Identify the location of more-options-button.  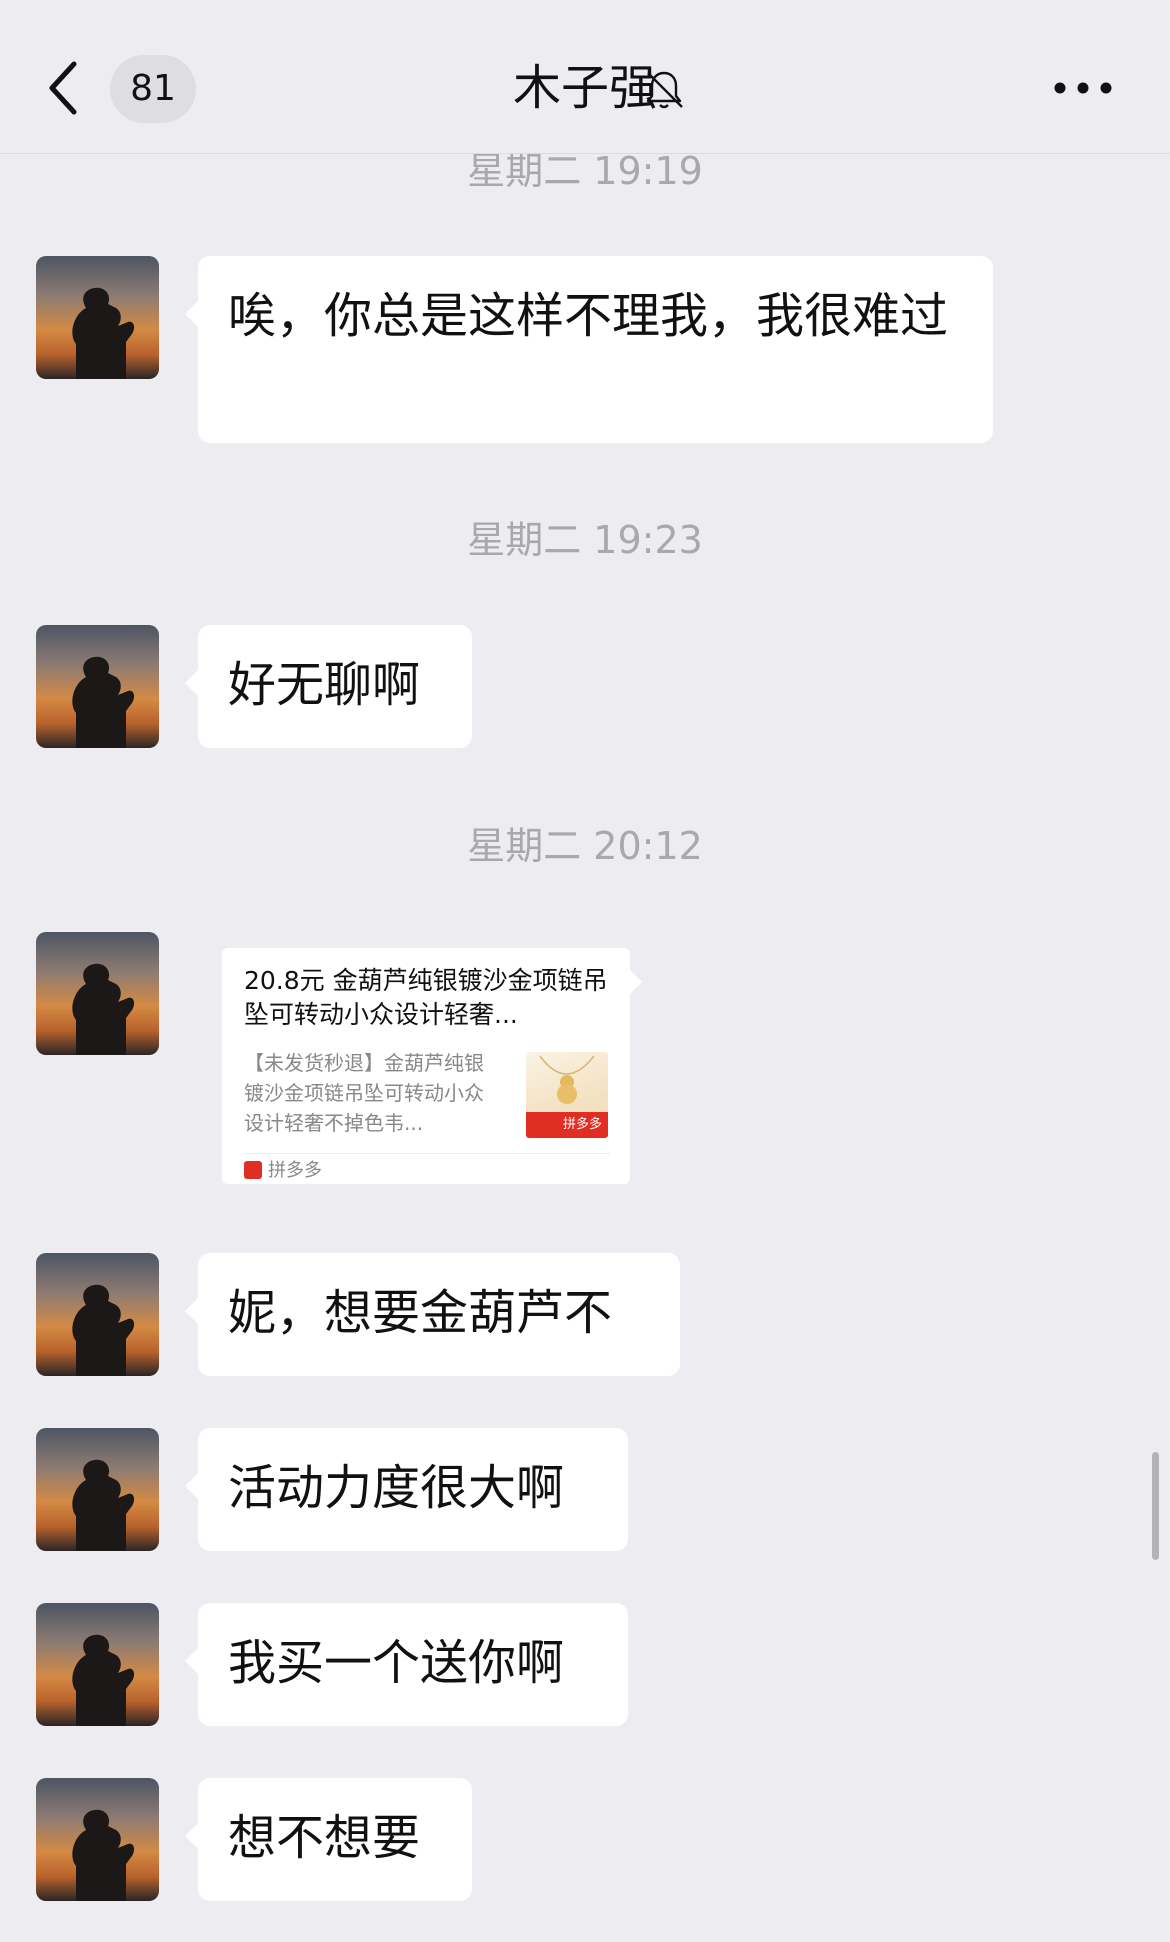
(1083, 88).